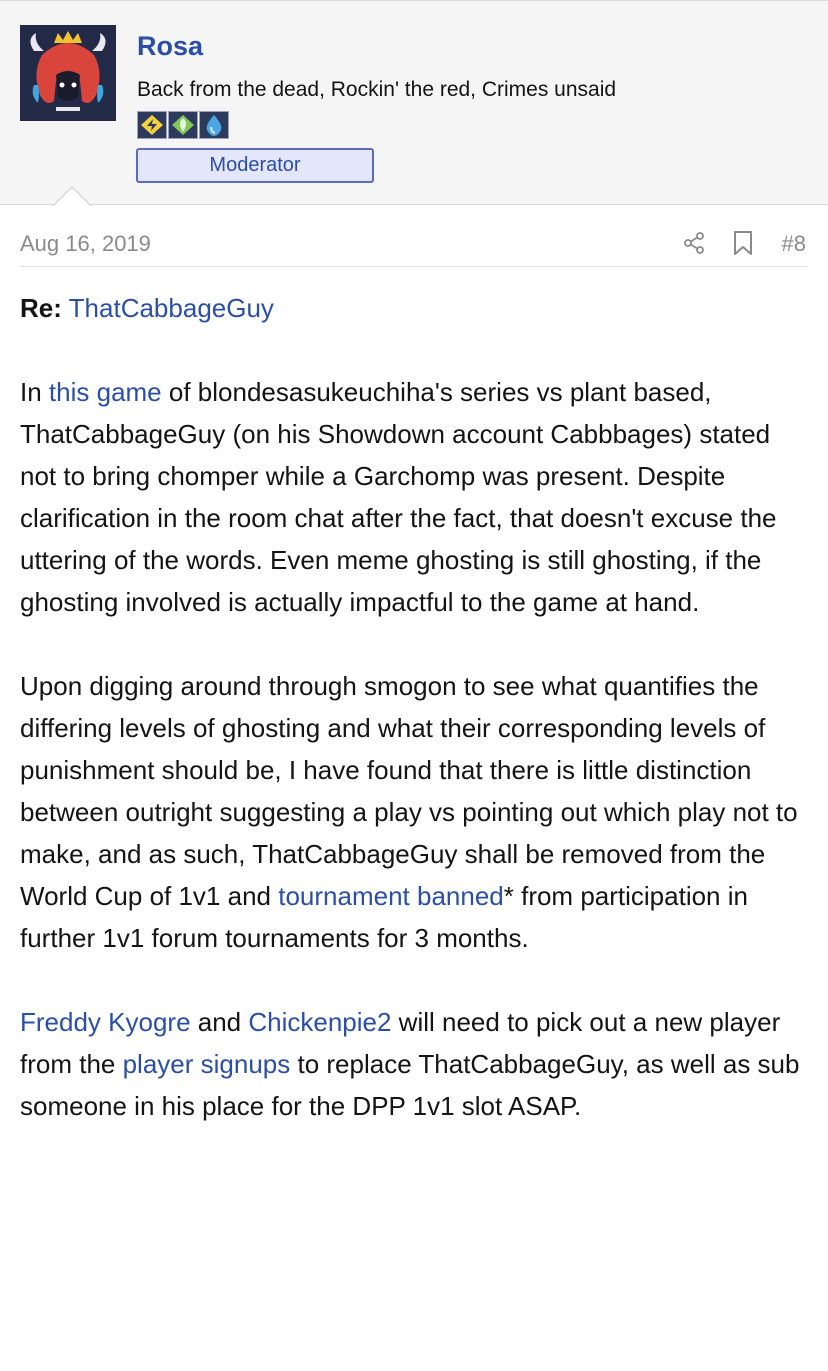 The height and width of the screenshot is (1371, 828). What do you see at coordinates (319, 1022) in the screenshot?
I see `chickenpie2-mention-link: Chickenpie2` at bounding box center [319, 1022].